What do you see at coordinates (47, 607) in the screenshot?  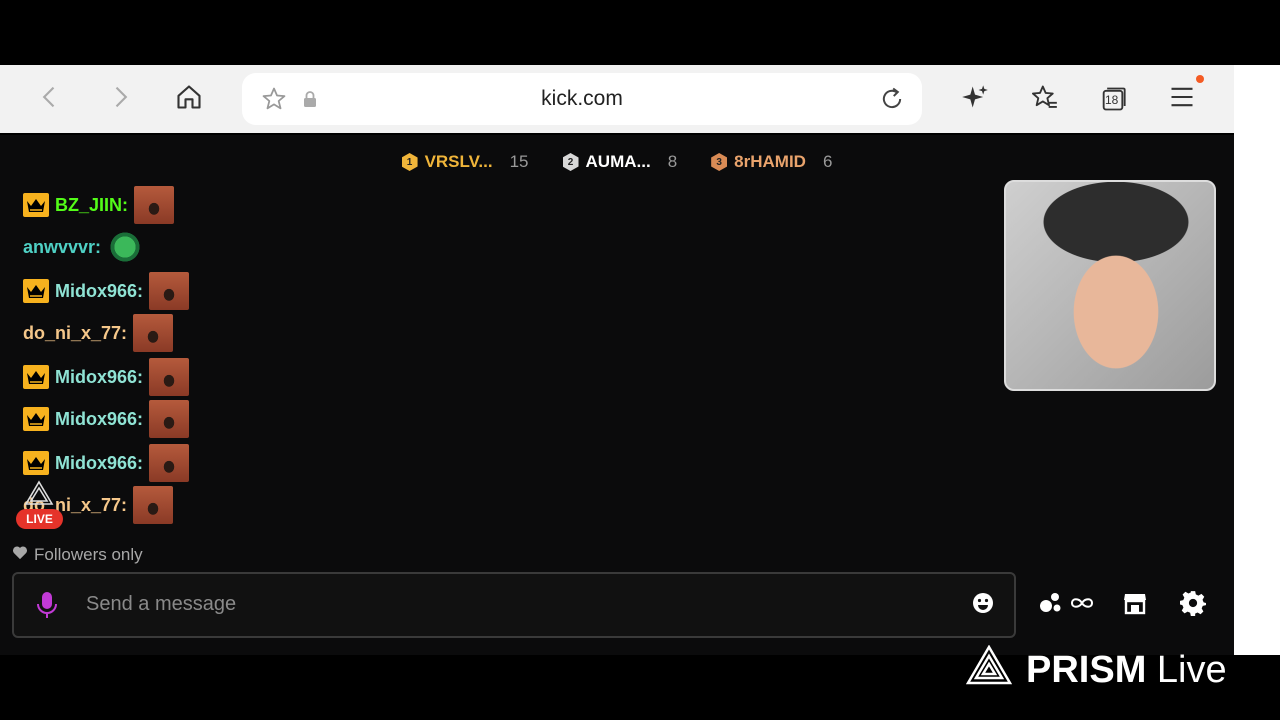 I see `microphone-icon` at bounding box center [47, 607].